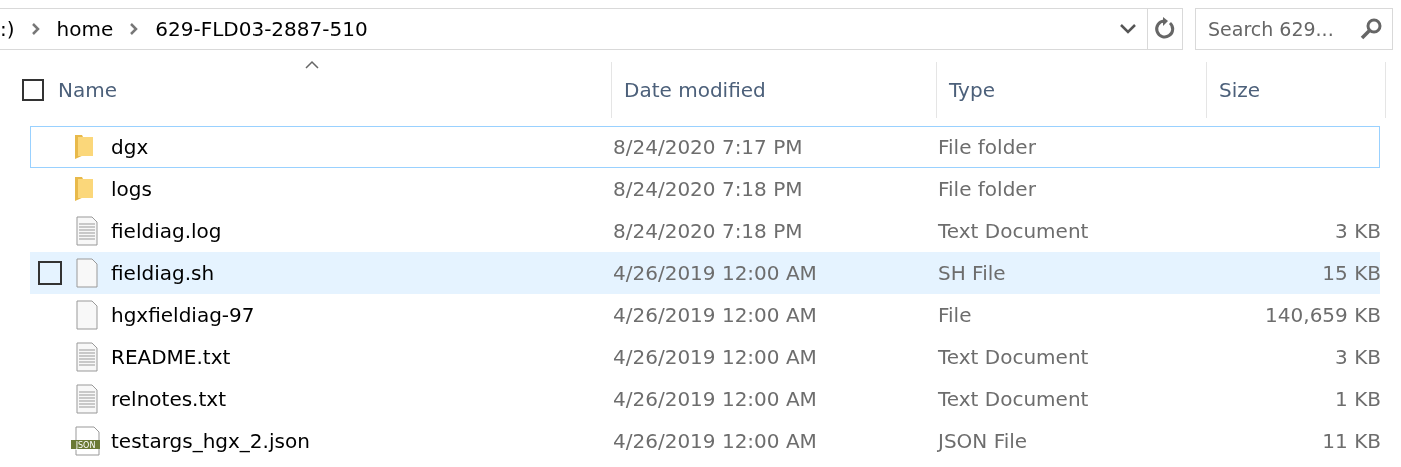 The height and width of the screenshot is (467, 1401). I want to click on file-row: fieldiag.log 8/24/2020 7:18 PM Text Document 3 KB, so click(705, 231).